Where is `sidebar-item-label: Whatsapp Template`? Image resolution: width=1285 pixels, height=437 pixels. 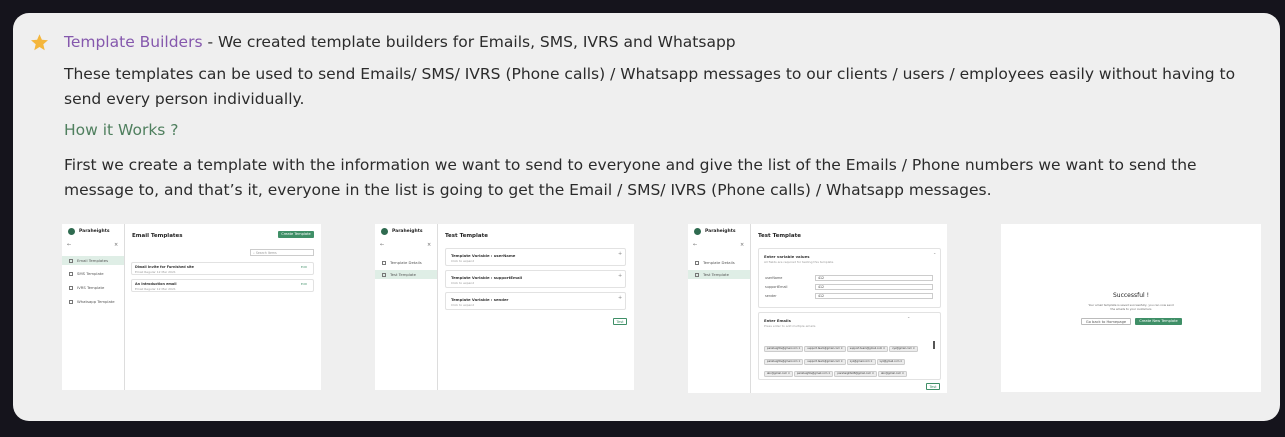 sidebar-item-label: Whatsapp Template is located at coordinates (96, 301).